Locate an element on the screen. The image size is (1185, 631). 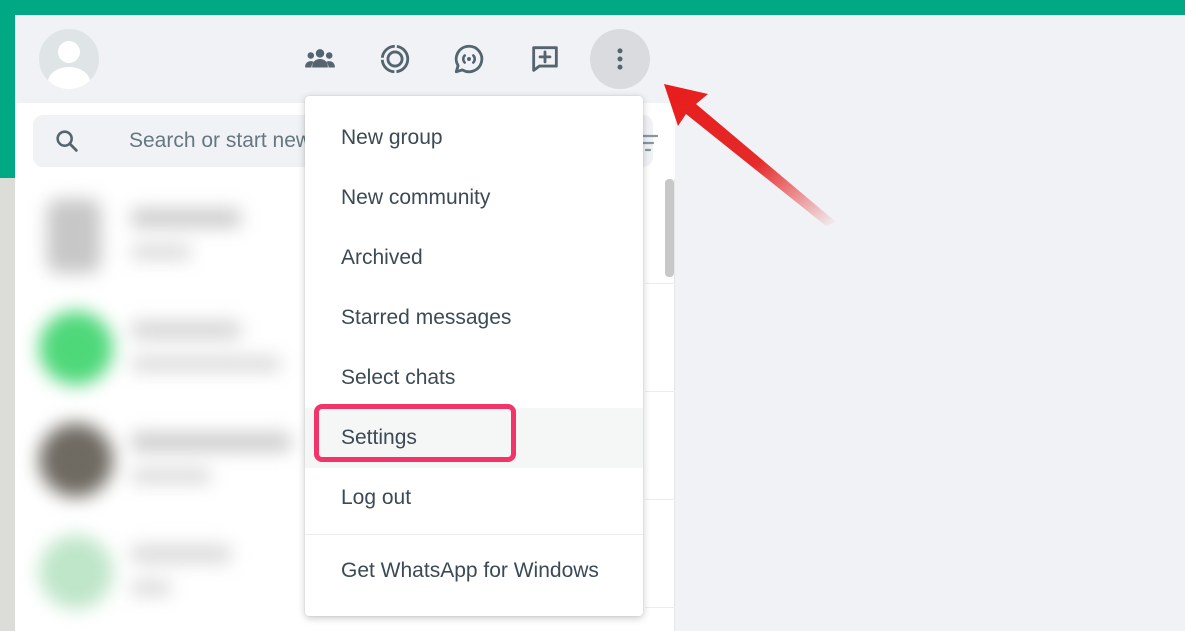
menu-item-starred-messages: Starred messages is located at coordinates (474, 318).